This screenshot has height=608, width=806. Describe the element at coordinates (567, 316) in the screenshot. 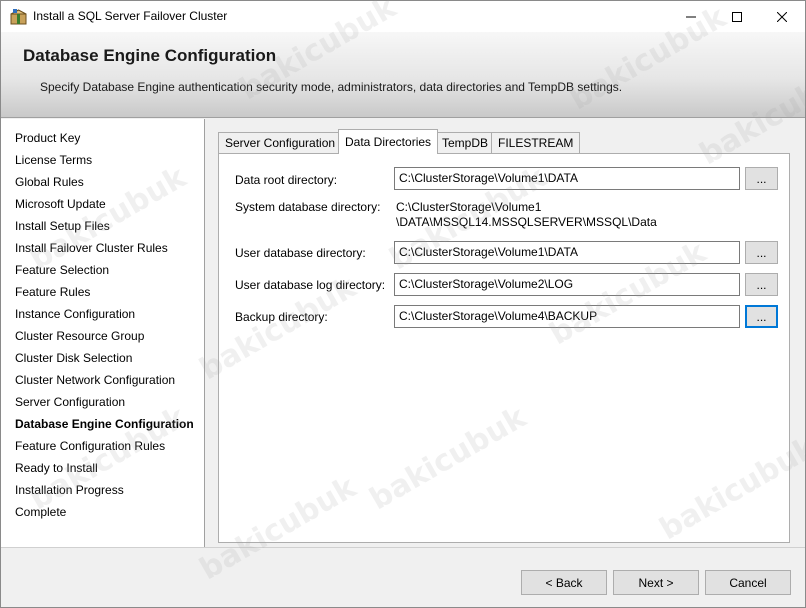

I see `backup-directory-input: C:\ClusterStorage\Volume4\BACKUP` at that location.